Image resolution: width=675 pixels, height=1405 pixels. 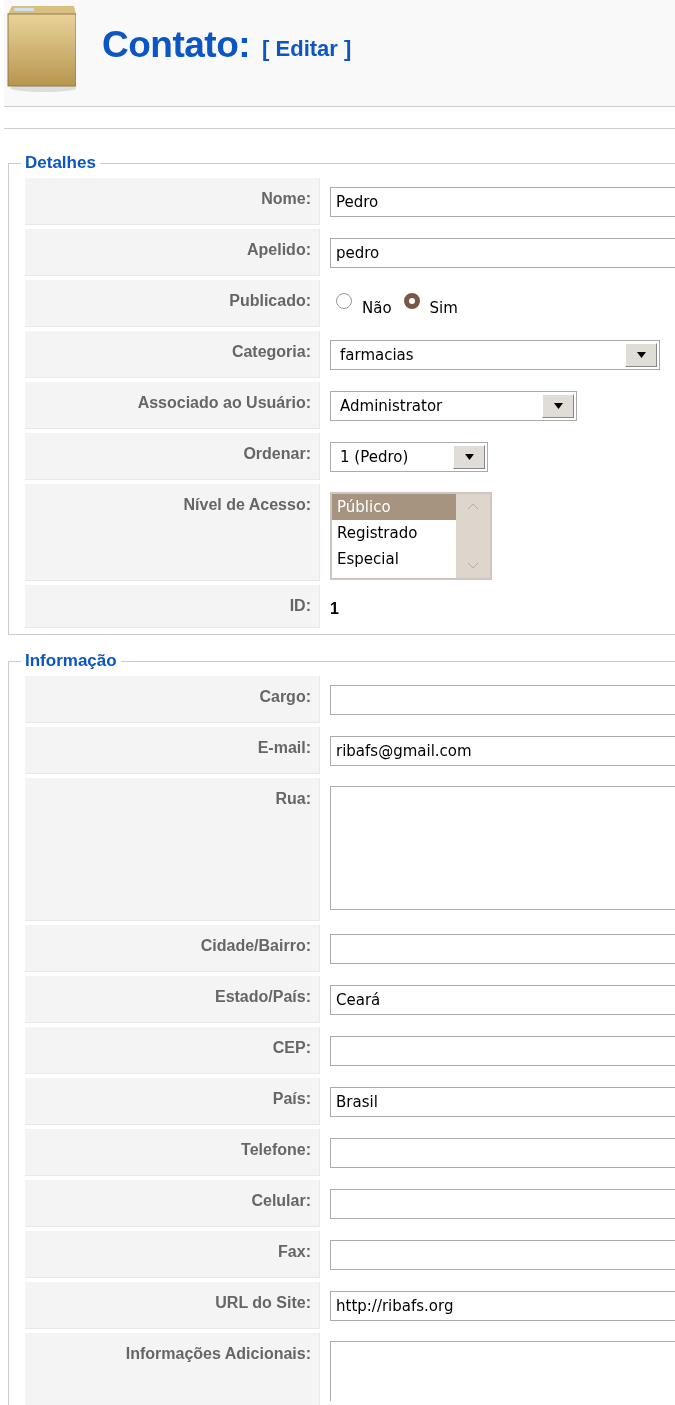 I want to click on text-field: pedro, so click(x=502, y=252).